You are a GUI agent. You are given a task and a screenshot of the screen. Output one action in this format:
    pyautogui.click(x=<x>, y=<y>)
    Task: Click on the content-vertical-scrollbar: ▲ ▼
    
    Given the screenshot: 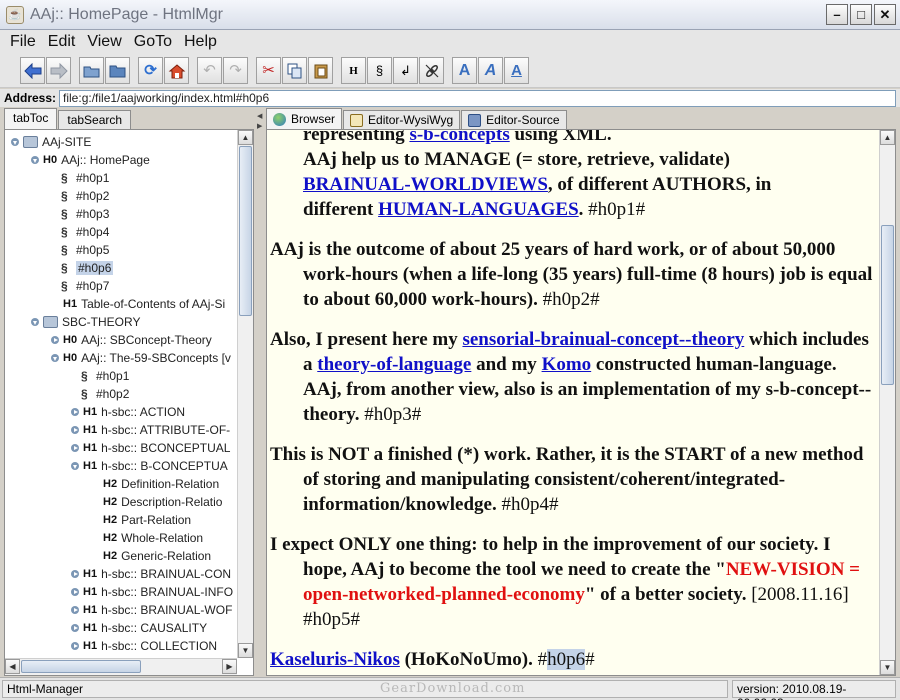 What is the action you would take?
    pyautogui.click(x=887, y=402)
    